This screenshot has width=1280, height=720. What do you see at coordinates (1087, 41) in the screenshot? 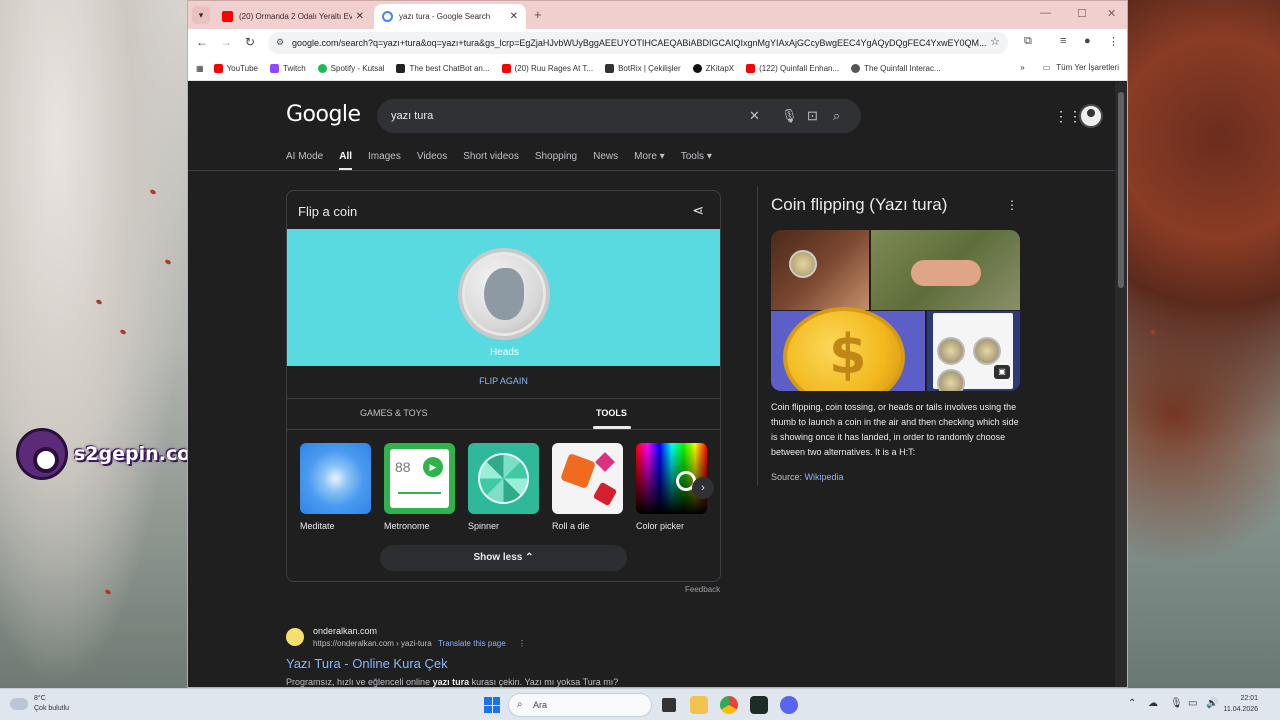
I see `profile-icon: ●` at bounding box center [1087, 41].